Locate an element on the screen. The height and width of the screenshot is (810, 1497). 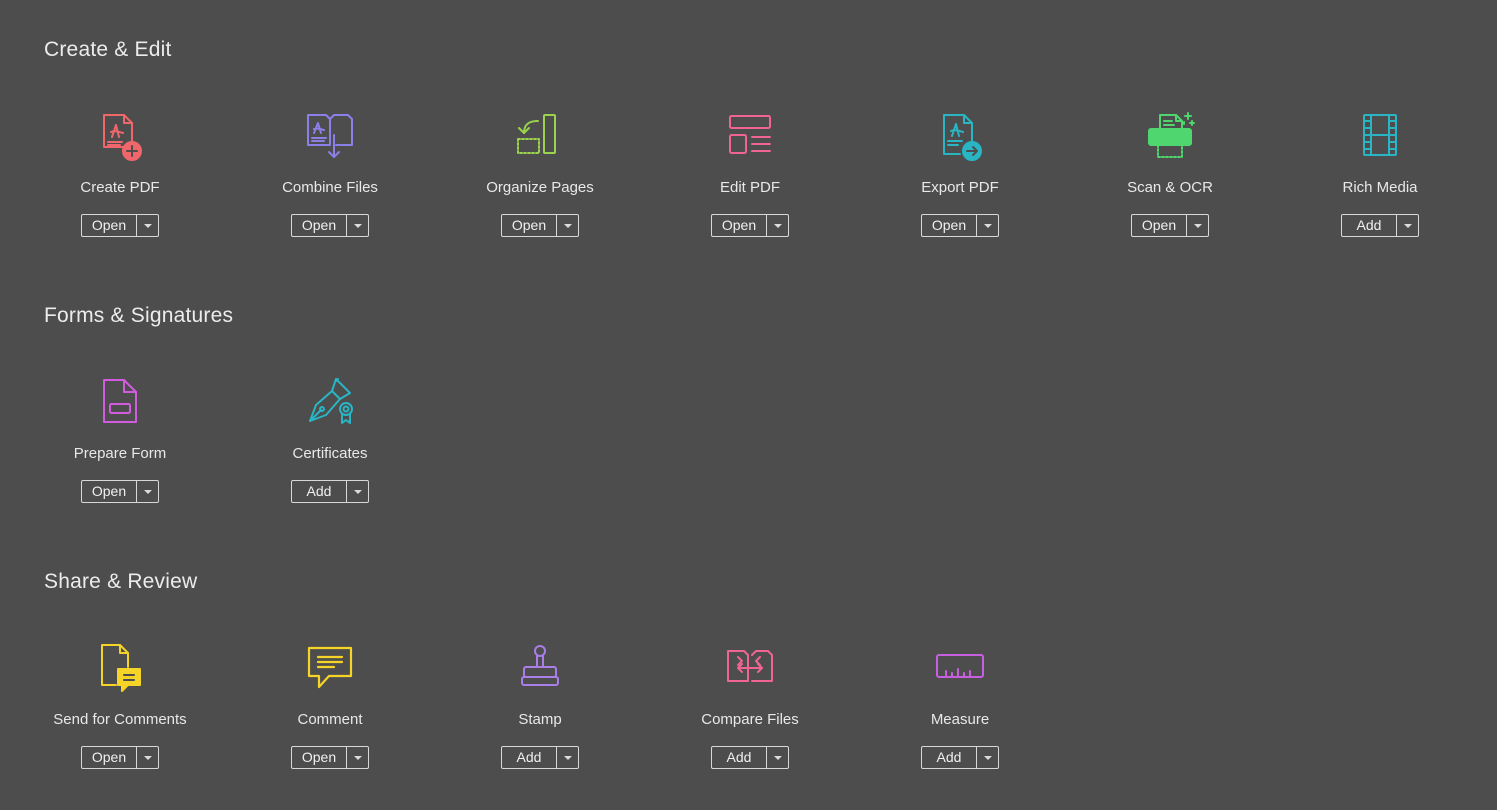
tool-label: Certificates is located at coordinates (330, 453).